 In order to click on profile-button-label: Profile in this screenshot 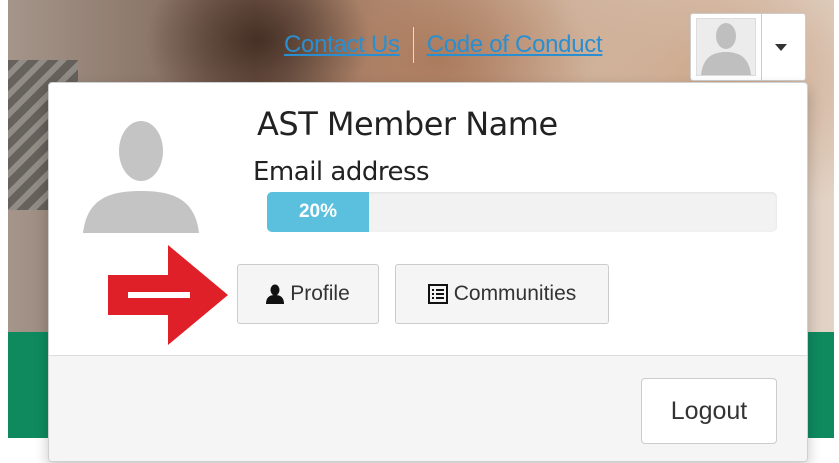, I will do `click(320, 293)`.